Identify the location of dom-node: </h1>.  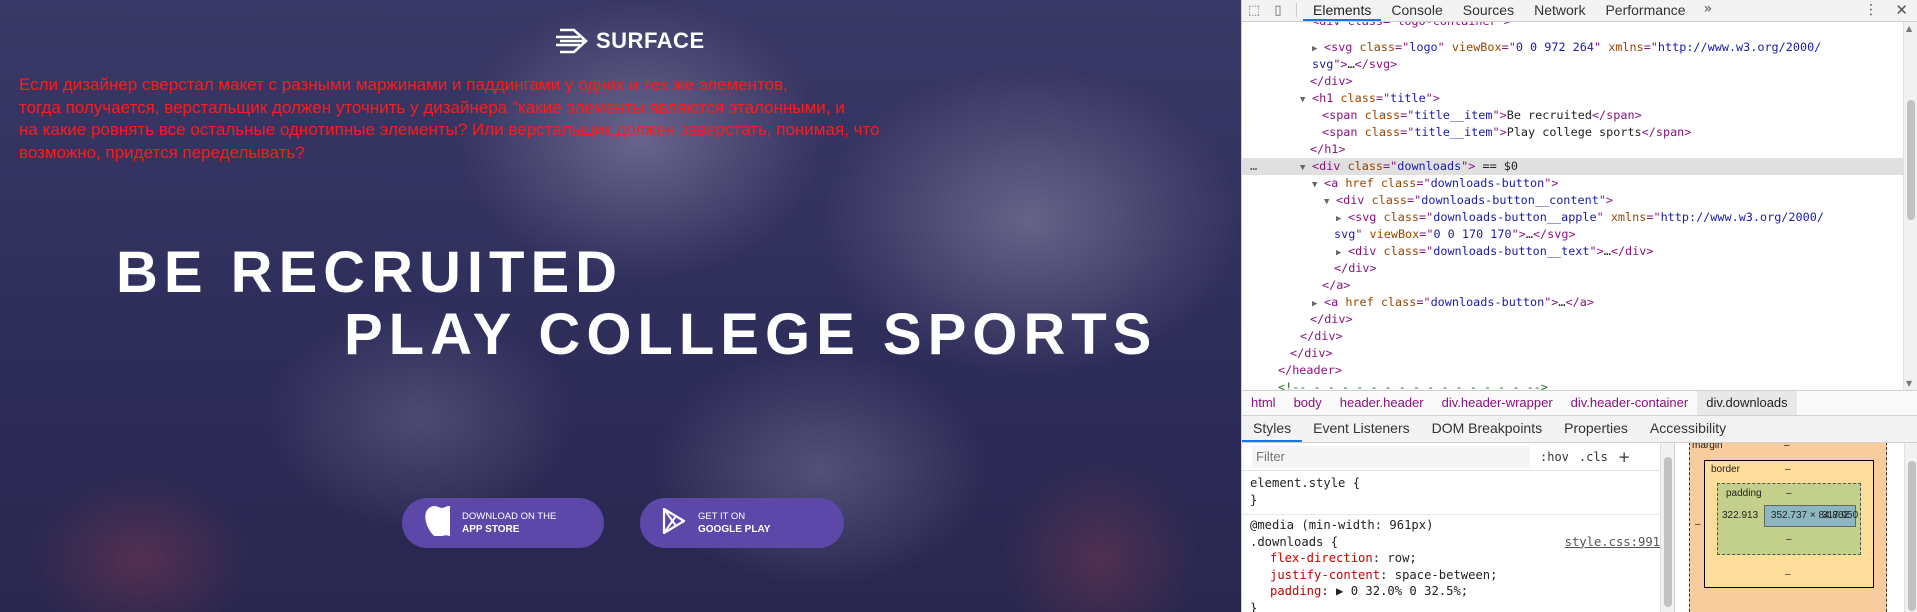
(1573, 149).